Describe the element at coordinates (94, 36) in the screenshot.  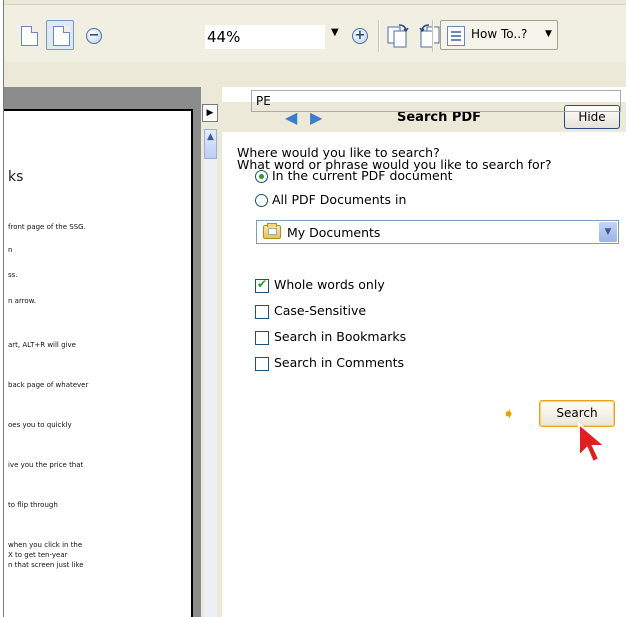
I see `zoom-out-icon: −` at that location.